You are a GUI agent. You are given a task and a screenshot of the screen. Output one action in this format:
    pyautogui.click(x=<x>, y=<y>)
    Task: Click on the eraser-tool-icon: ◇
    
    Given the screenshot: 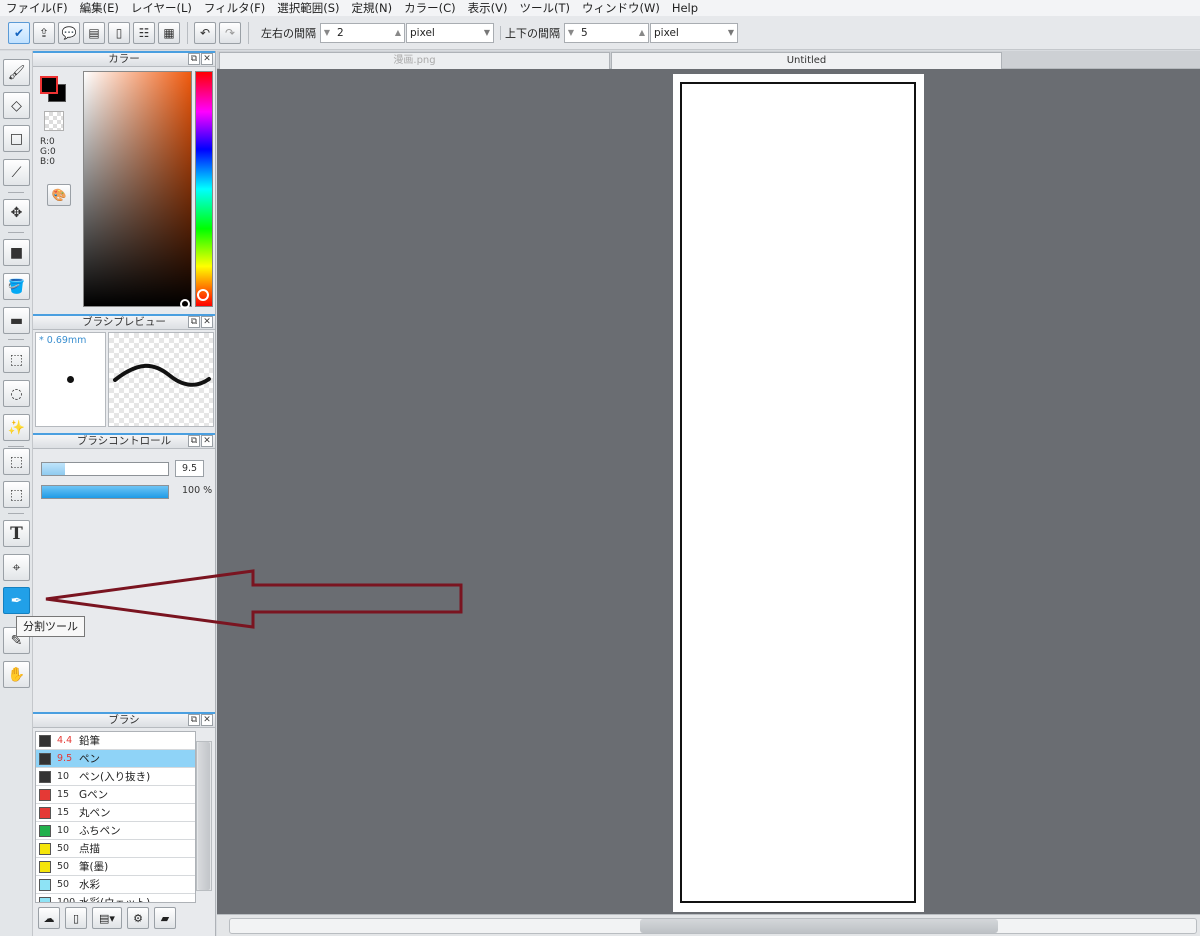 What is the action you would take?
    pyautogui.click(x=16, y=105)
    